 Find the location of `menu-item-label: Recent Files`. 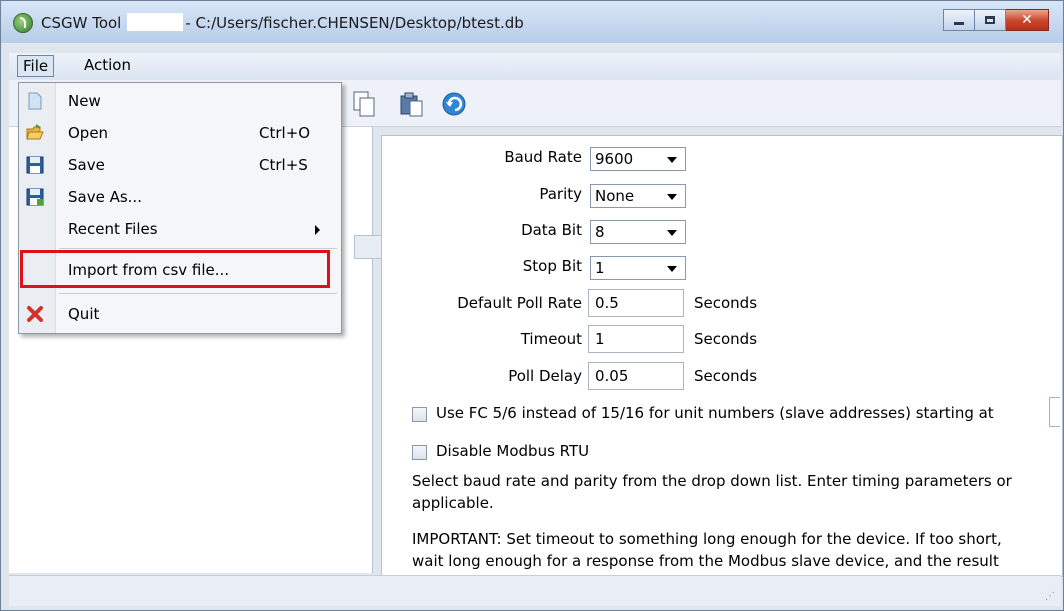

menu-item-label: Recent Files is located at coordinates (113, 229).